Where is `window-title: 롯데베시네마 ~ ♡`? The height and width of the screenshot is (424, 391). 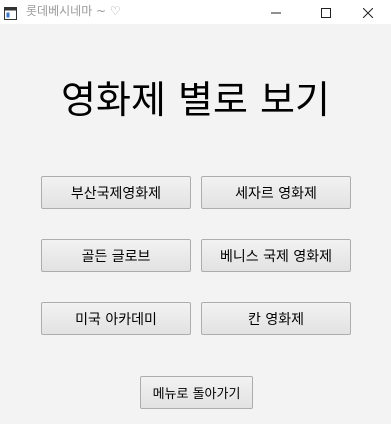 window-title: 롯데베시네마 ~ ♡ is located at coordinates (73, 11).